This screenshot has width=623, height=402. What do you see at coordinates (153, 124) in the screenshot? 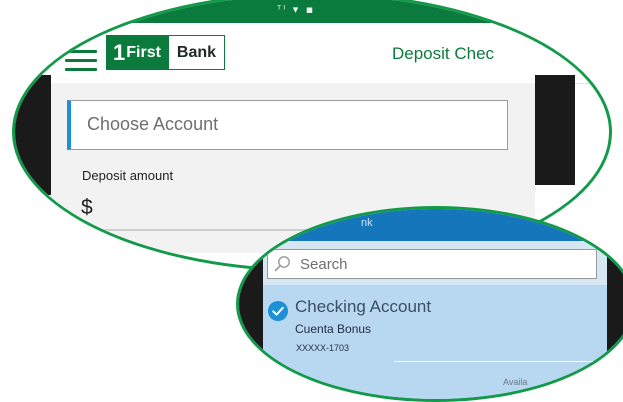
I see `choose-account-label: Choose Account` at bounding box center [153, 124].